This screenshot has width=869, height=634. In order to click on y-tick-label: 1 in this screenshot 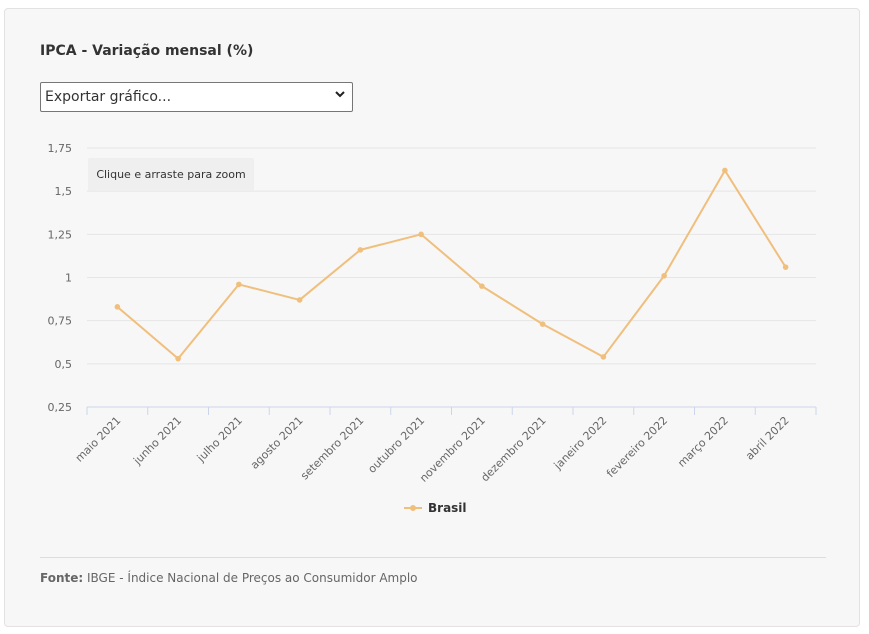, I will do `click(68, 278)`.